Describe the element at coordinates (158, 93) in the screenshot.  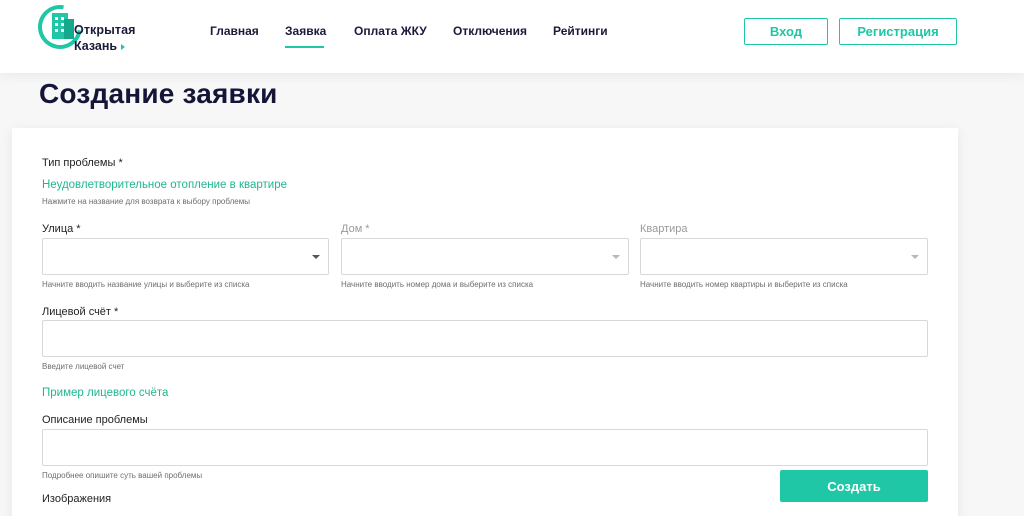
I see `page-title: Создание заявки` at that location.